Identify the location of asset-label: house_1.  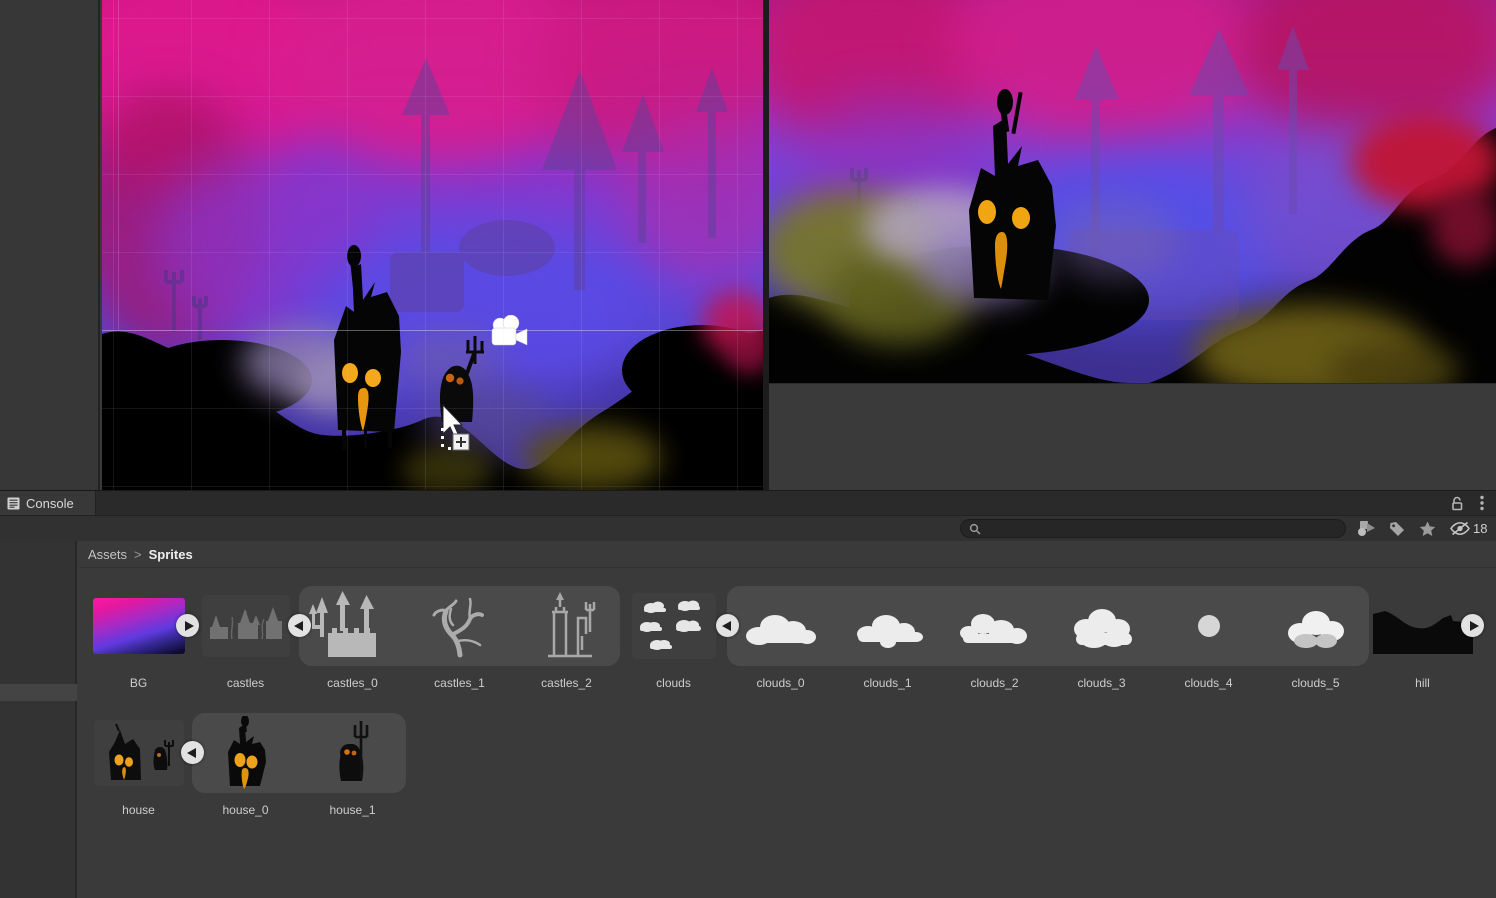
(352, 810).